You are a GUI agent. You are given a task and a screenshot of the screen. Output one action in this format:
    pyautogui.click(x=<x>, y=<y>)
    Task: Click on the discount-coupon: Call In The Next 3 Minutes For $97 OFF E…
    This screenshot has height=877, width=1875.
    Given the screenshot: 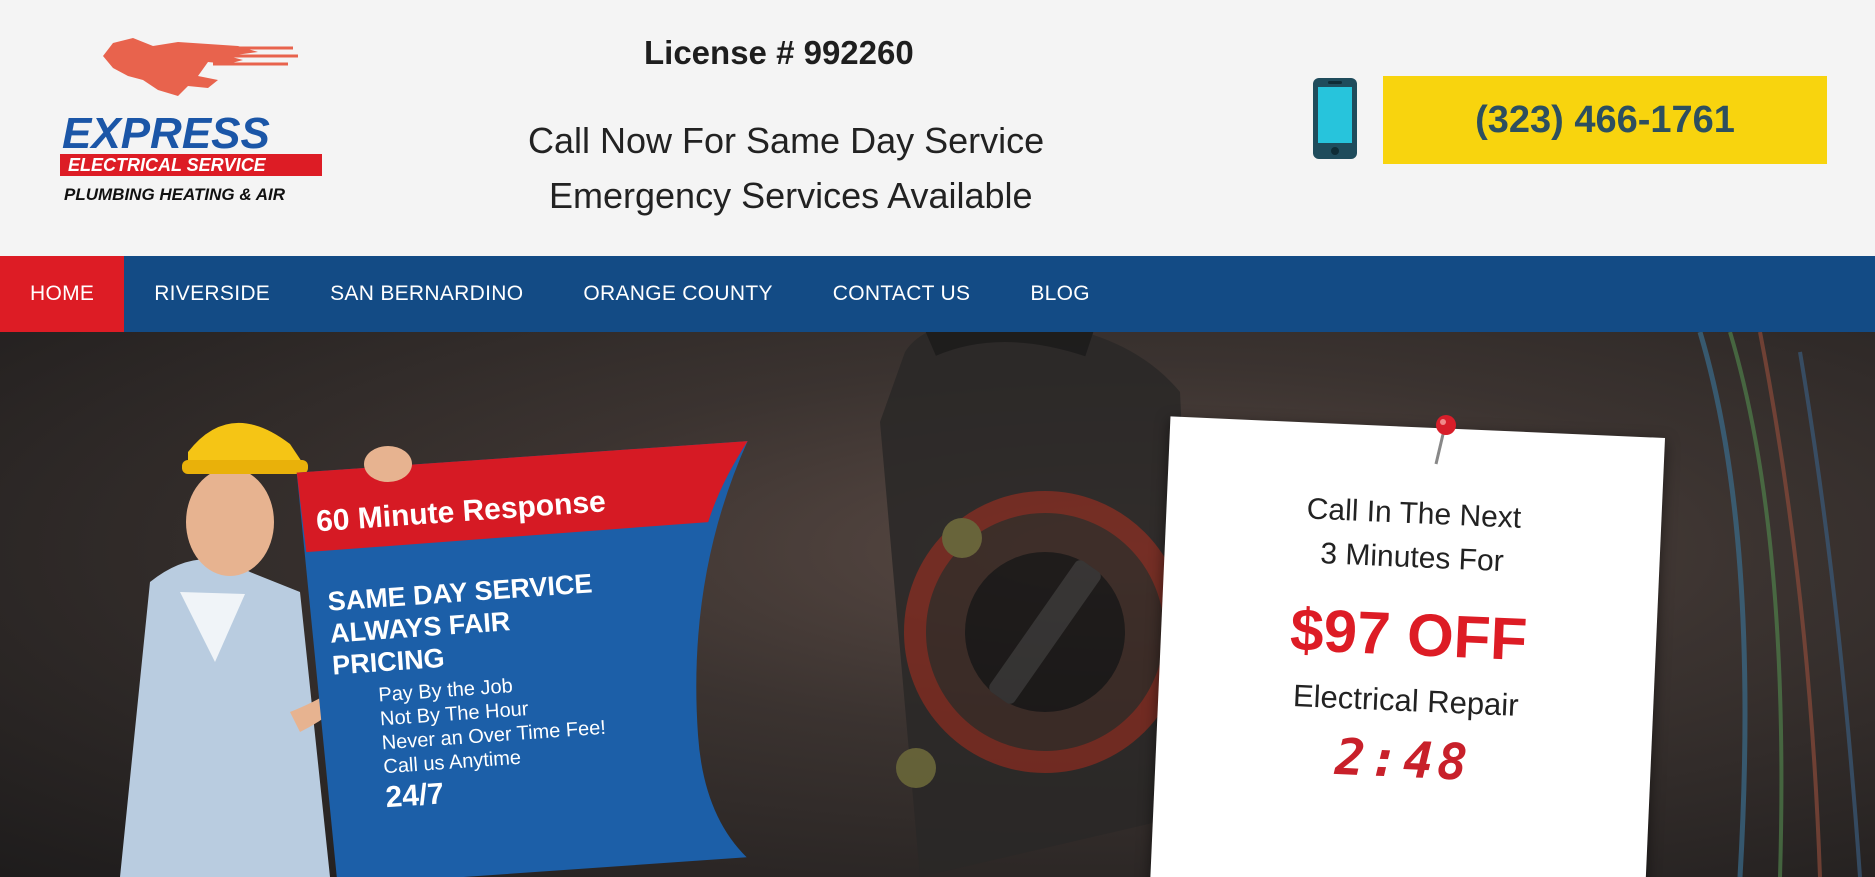 What is the action you would take?
    pyautogui.click(x=1407, y=646)
    